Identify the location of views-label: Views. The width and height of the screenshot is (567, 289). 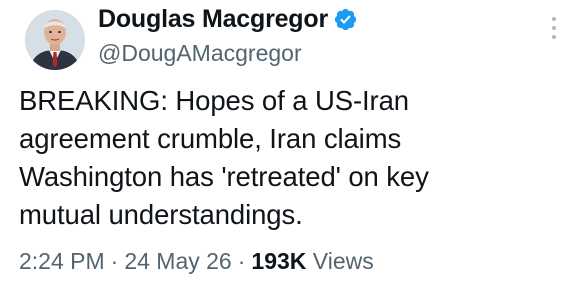
(343, 261).